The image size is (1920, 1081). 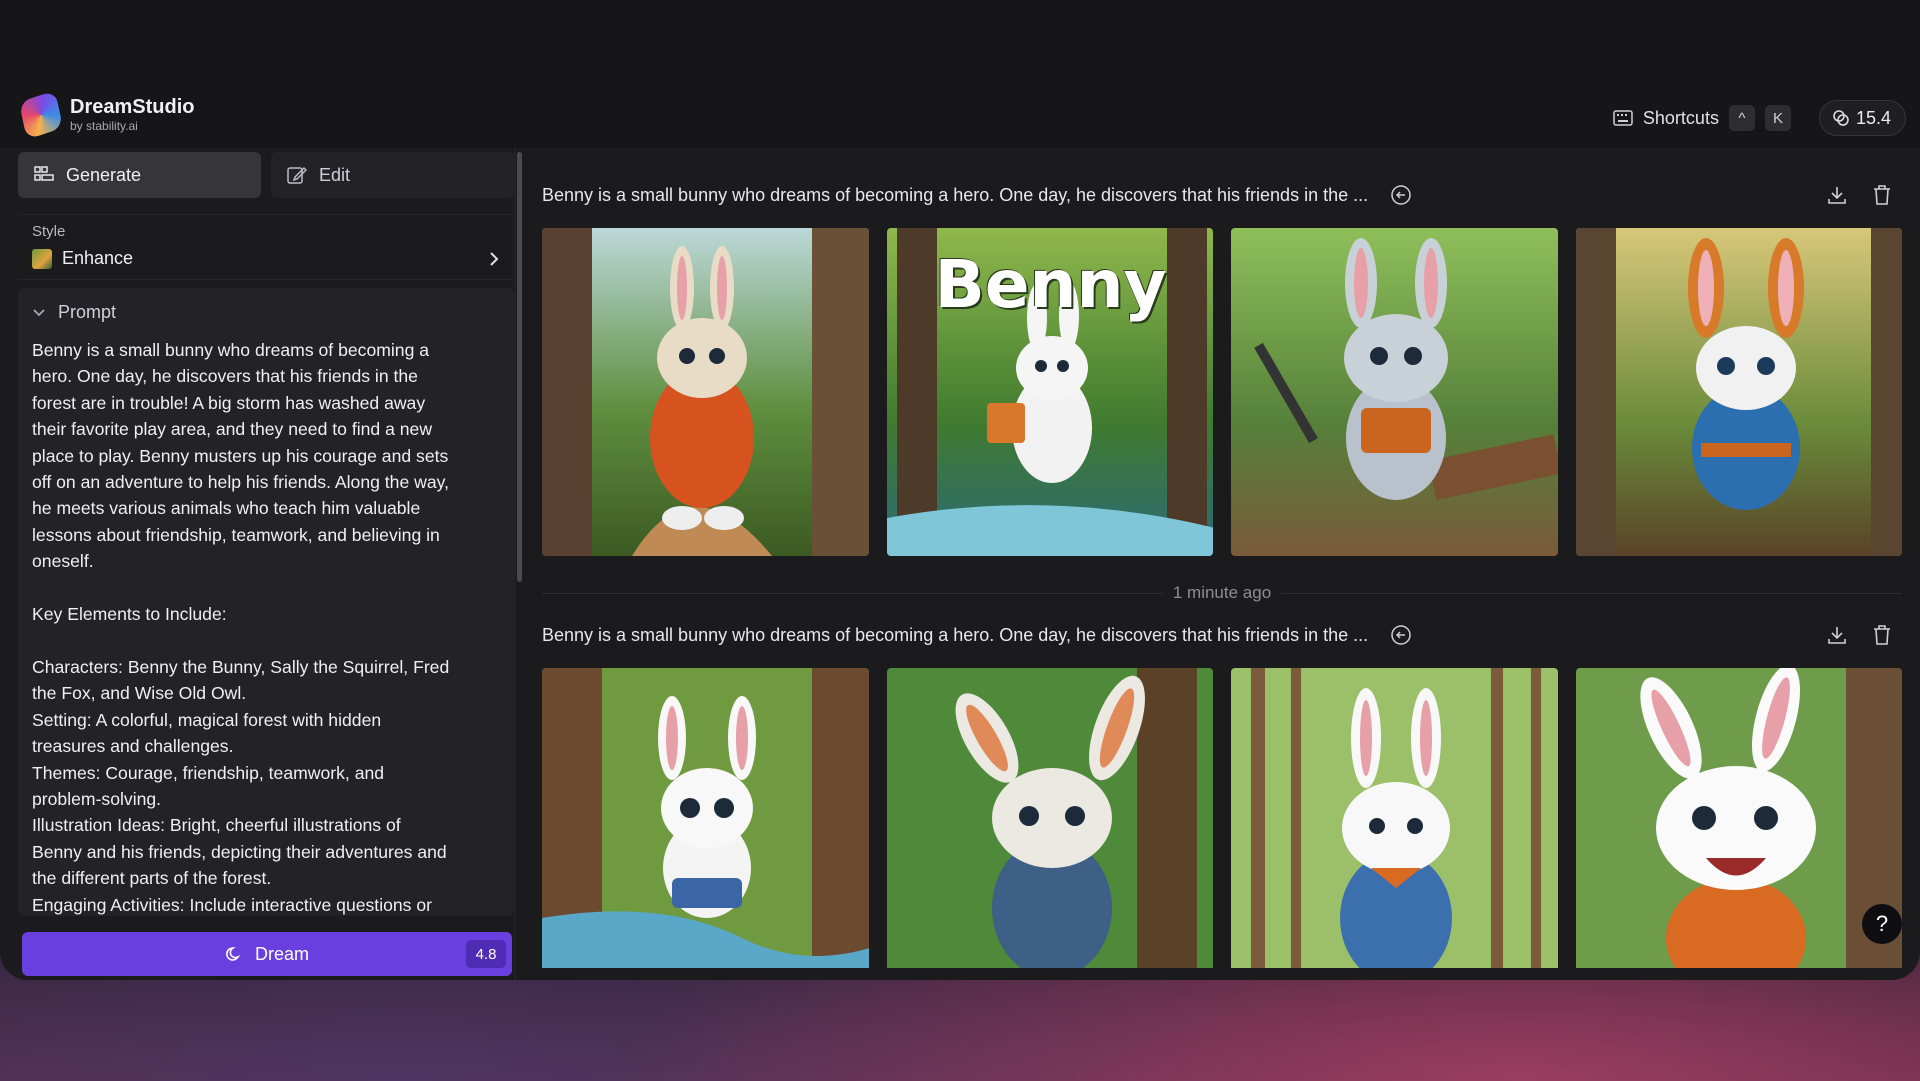 What do you see at coordinates (1882, 924) in the screenshot?
I see `help-button: ?` at bounding box center [1882, 924].